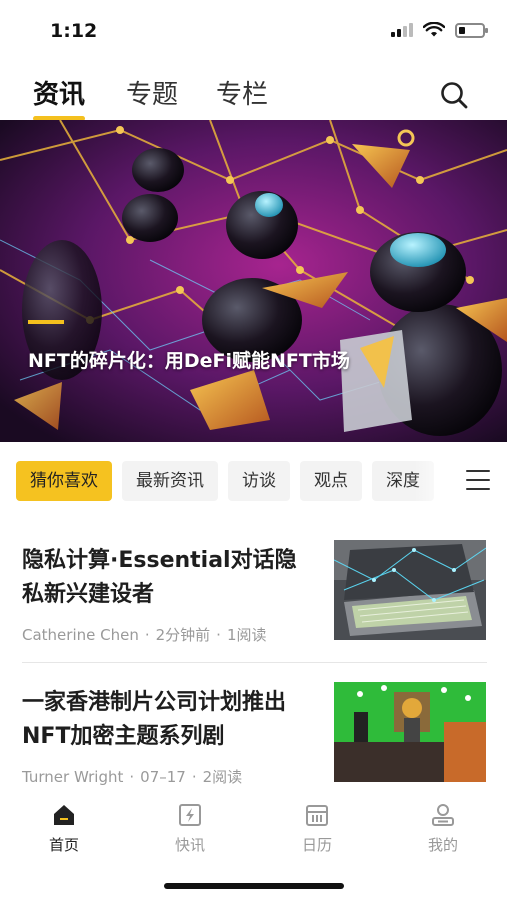 Image resolution: width=507 pixels, height=900 pixels. What do you see at coordinates (190, 828) in the screenshot?
I see `nav-flash-news: 快讯` at bounding box center [190, 828].